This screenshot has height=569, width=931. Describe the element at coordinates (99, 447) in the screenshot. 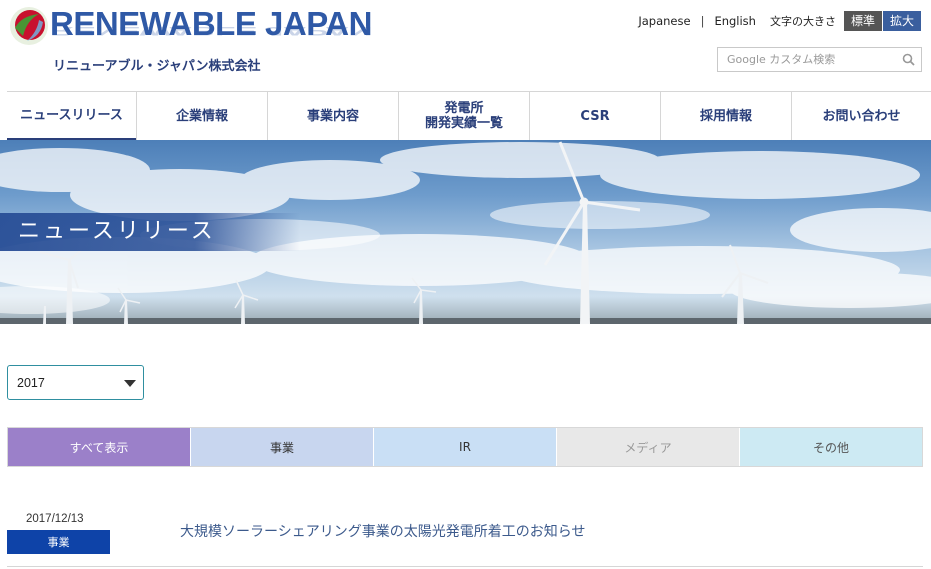

I see `filter-tab-all: すべて表示` at that location.